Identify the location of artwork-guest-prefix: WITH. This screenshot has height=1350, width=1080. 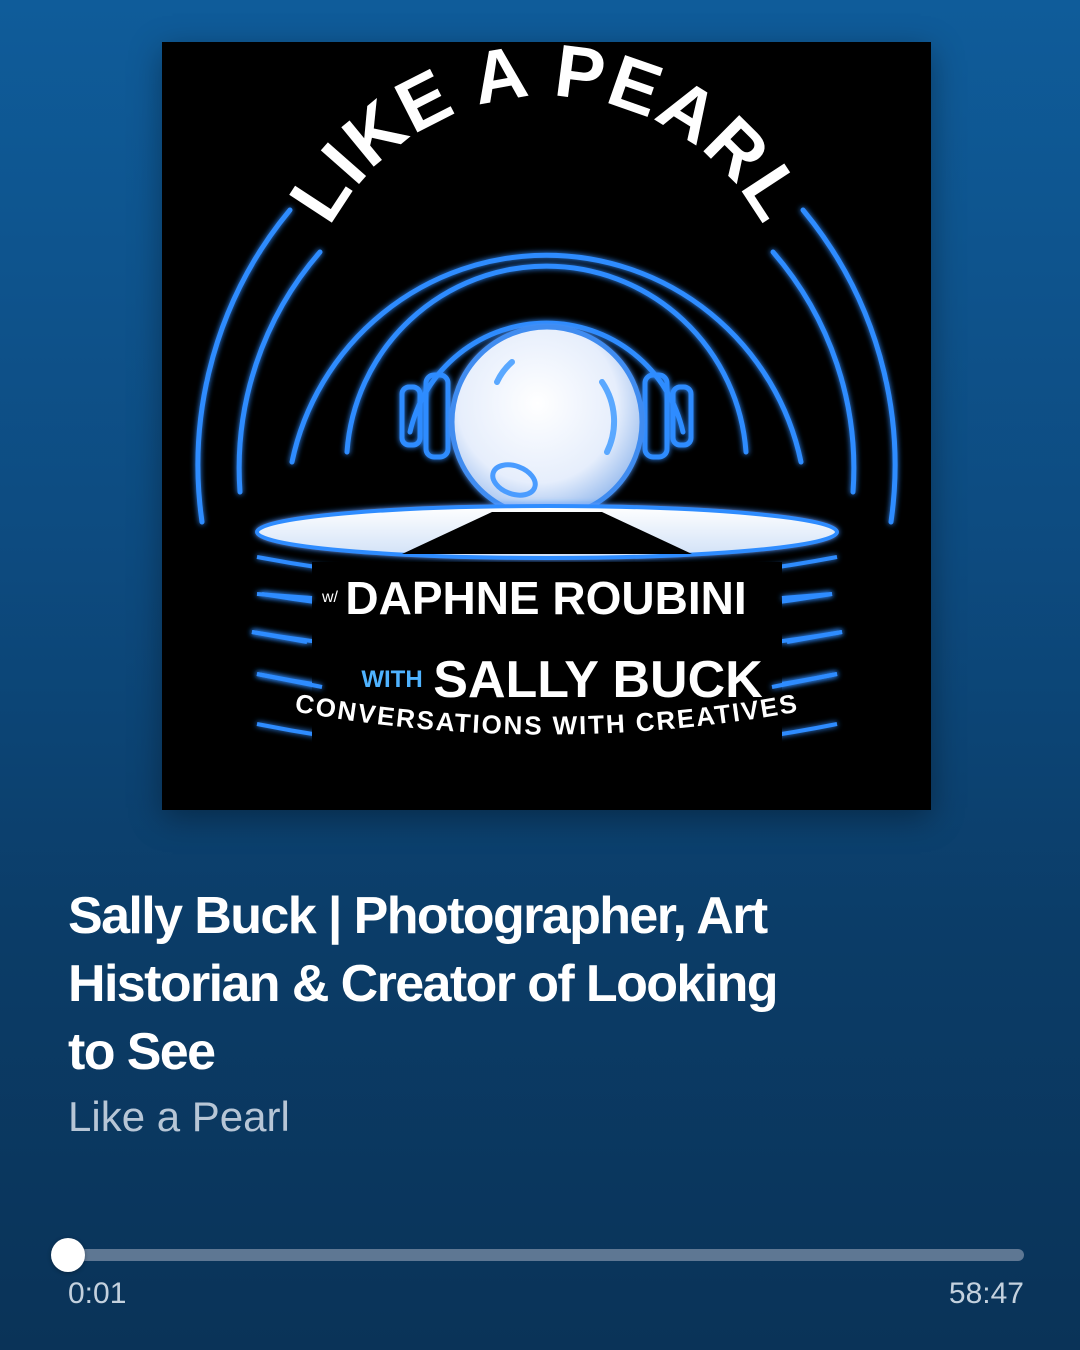
(391, 679).